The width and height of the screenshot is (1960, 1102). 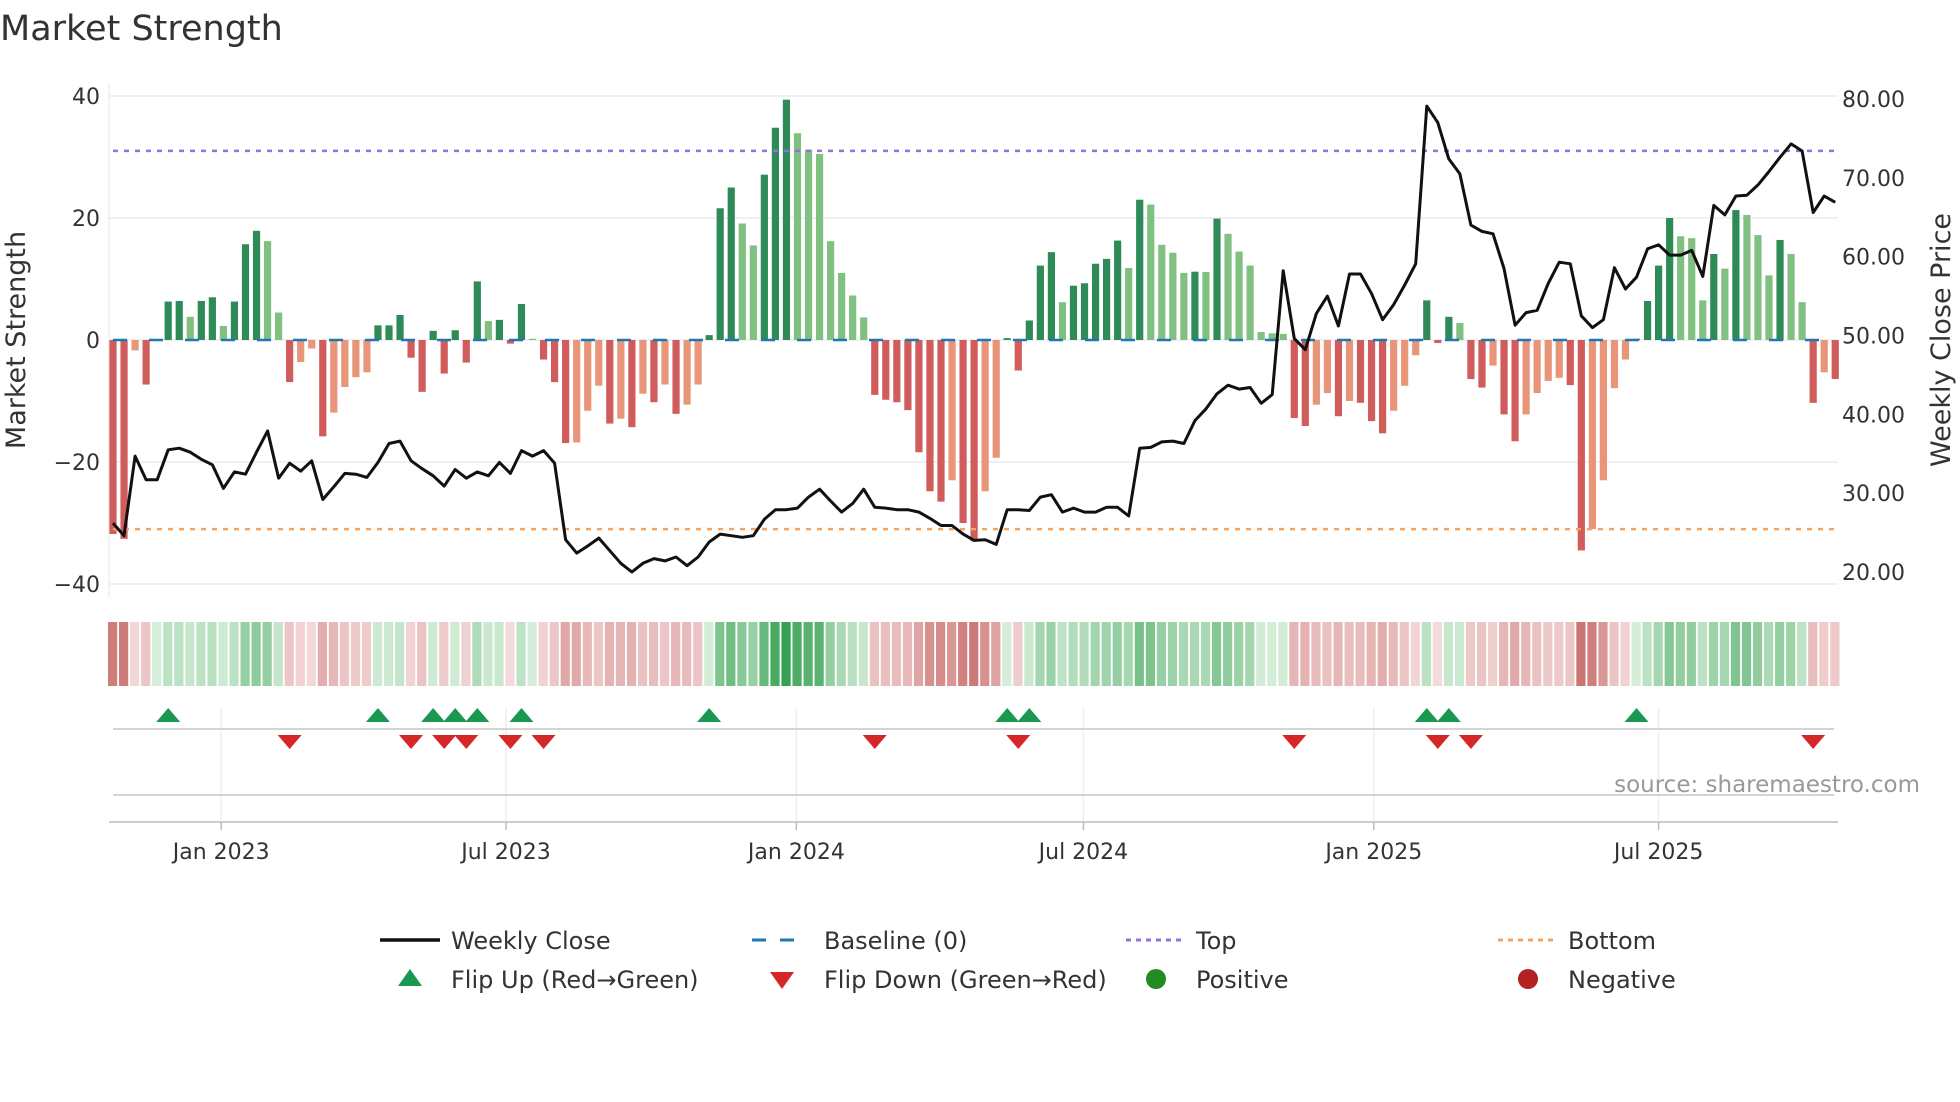 I want to click on circle-icon, so click(x=1528, y=979).